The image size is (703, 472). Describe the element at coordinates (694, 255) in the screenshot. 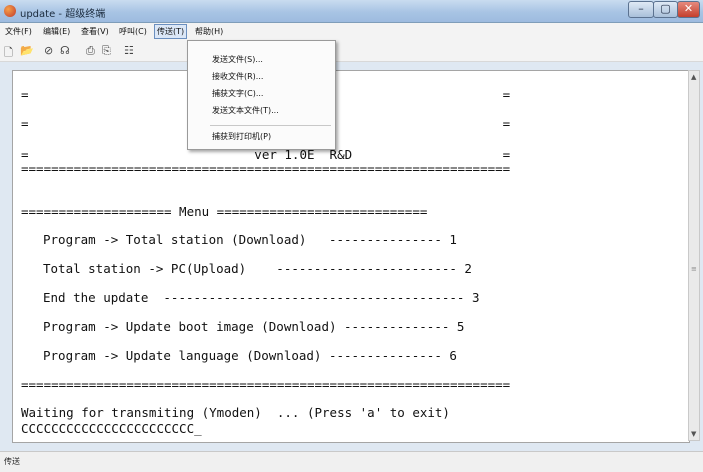

I see `vertical-scrollbar: ▲ ≡ ▼` at that location.